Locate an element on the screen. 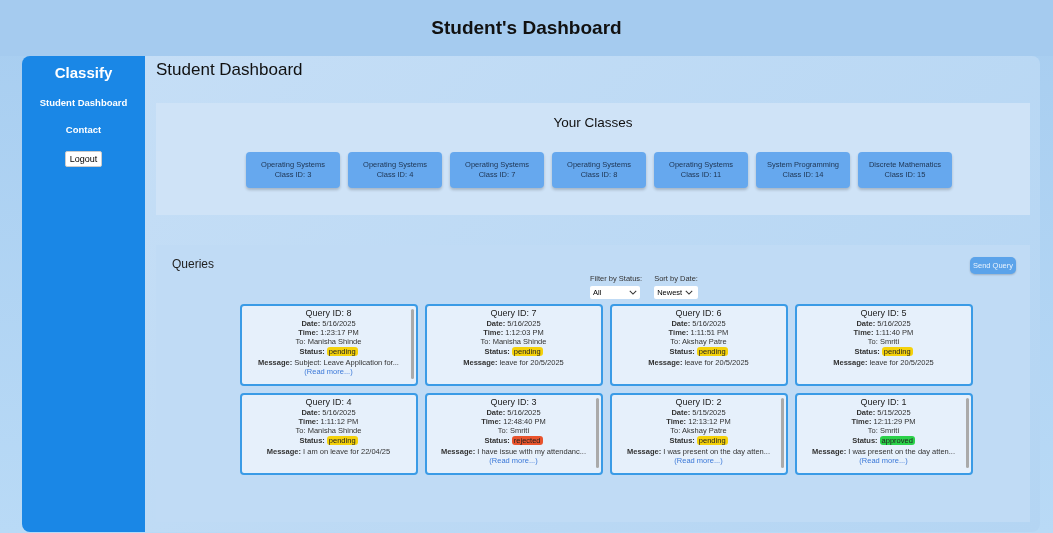 This screenshot has height=533, width=1053. query-id: Query ID: 1 is located at coordinates (883, 402).